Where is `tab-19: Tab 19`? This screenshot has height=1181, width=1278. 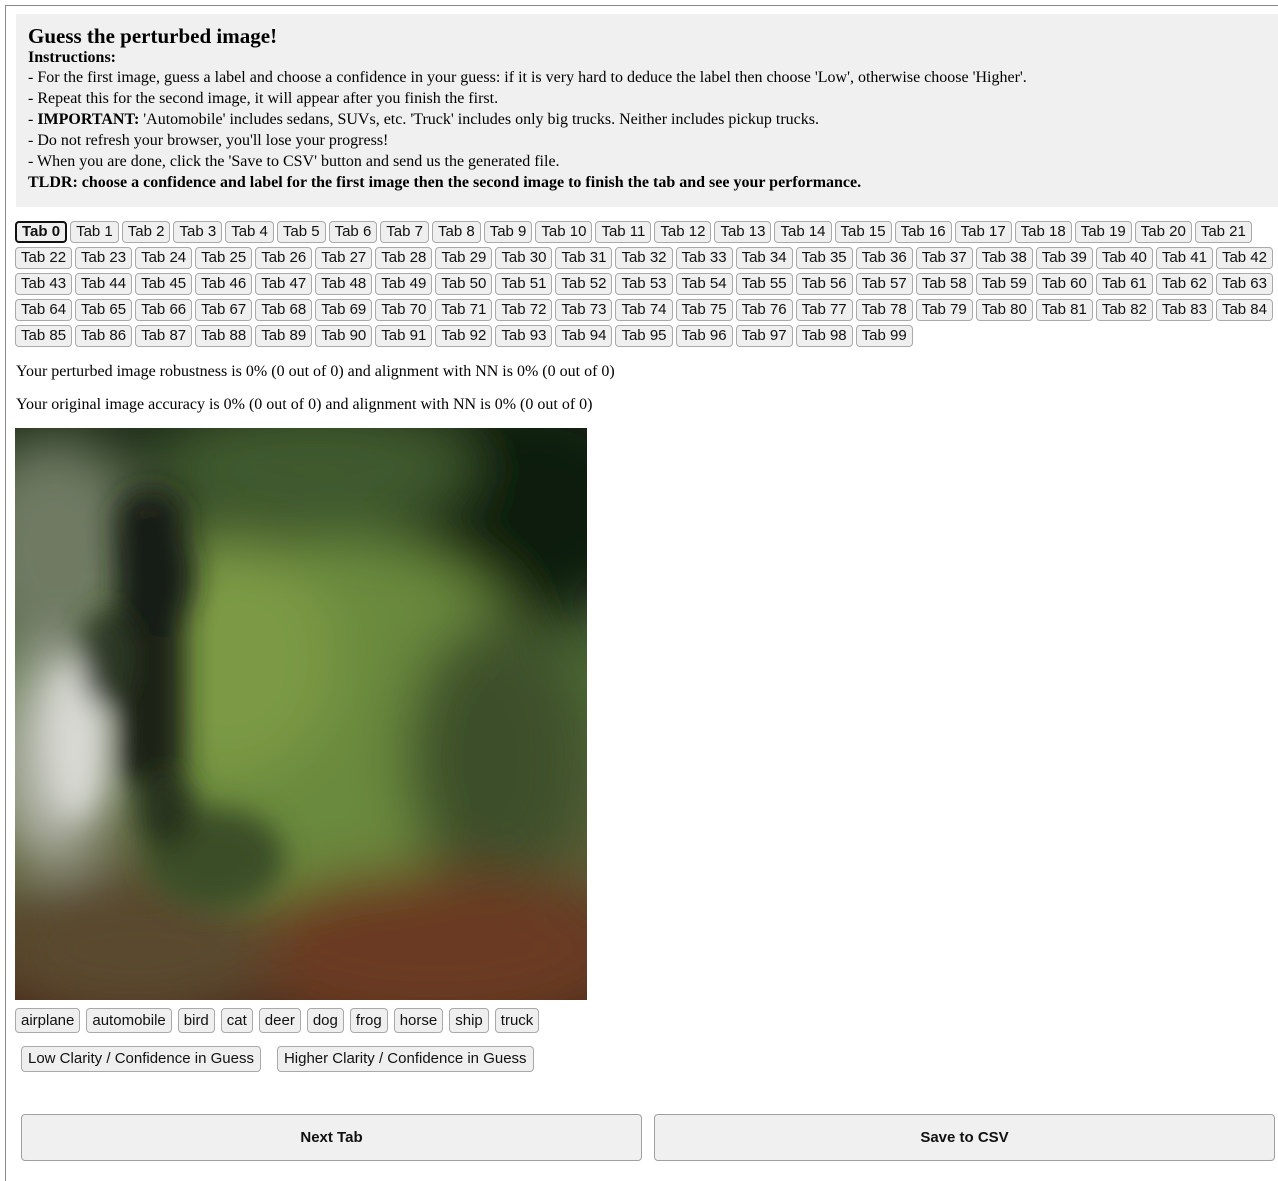
tab-19: Tab 19 is located at coordinates (1103, 232).